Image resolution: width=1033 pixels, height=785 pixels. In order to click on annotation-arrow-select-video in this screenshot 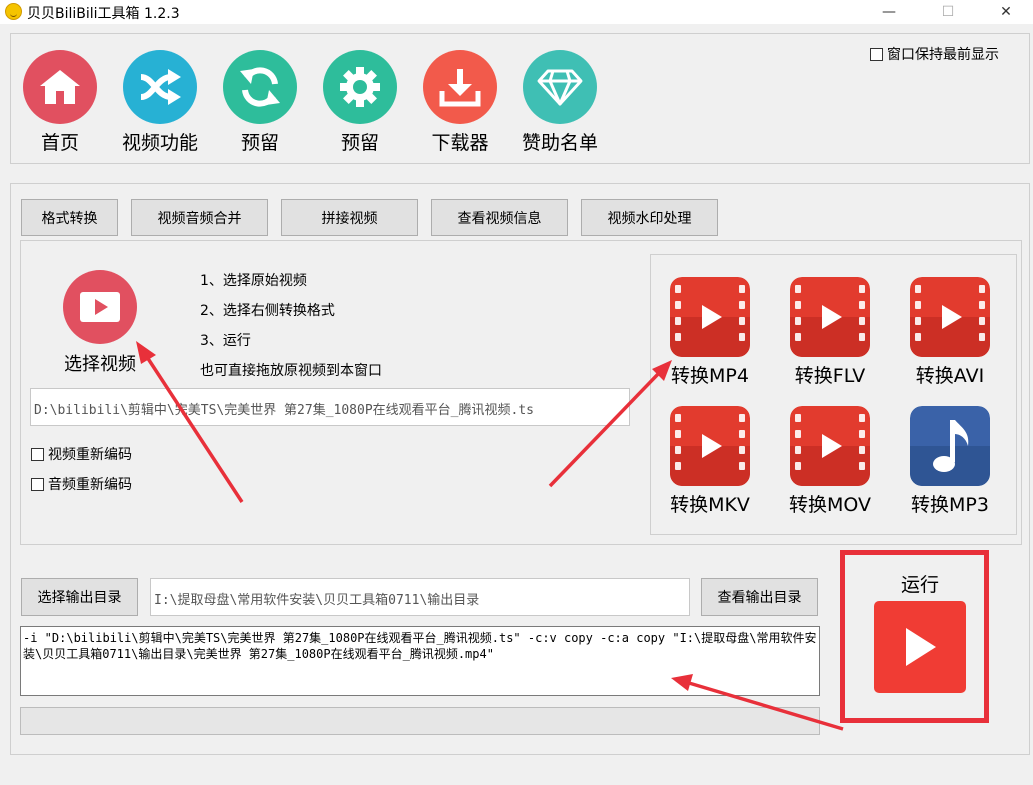, I will do `click(194, 429)`.